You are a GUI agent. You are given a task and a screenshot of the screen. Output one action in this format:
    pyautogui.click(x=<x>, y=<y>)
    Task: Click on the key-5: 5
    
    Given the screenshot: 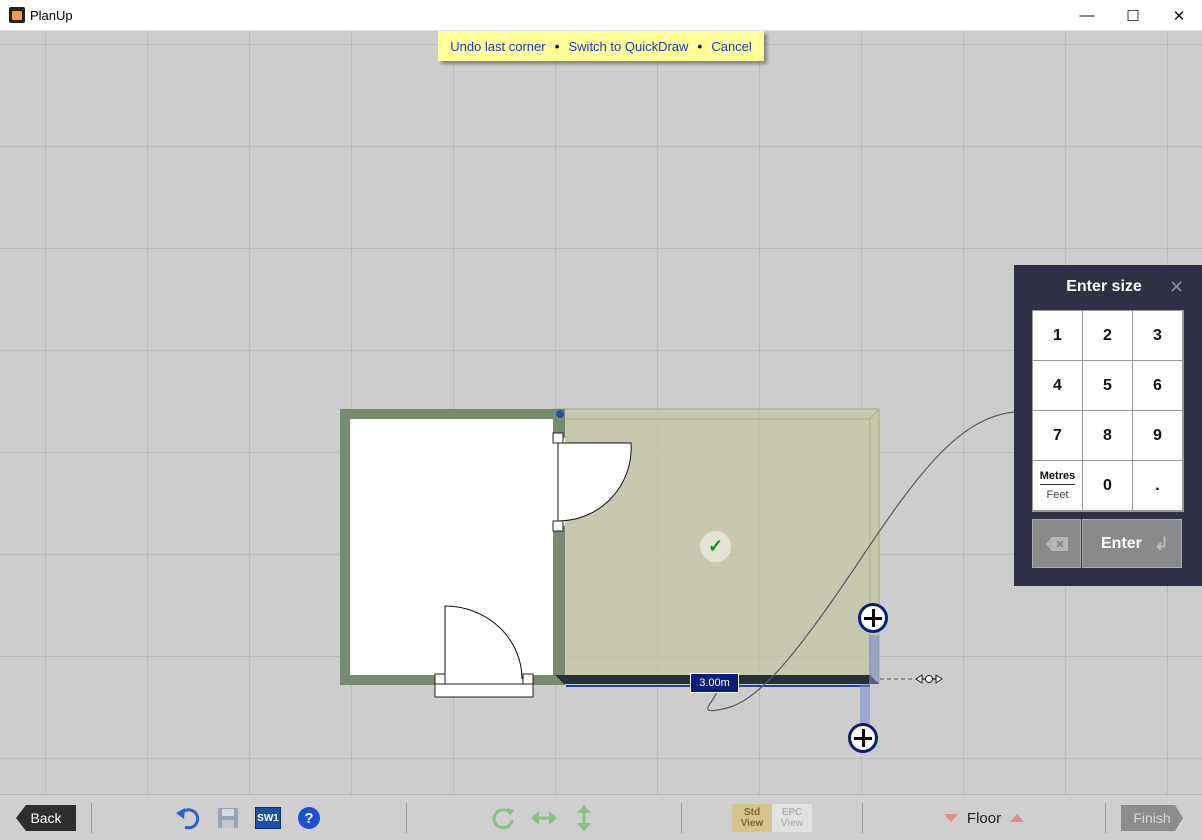 What is the action you would take?
    pyautogui.click(x=1107, y=385)
    